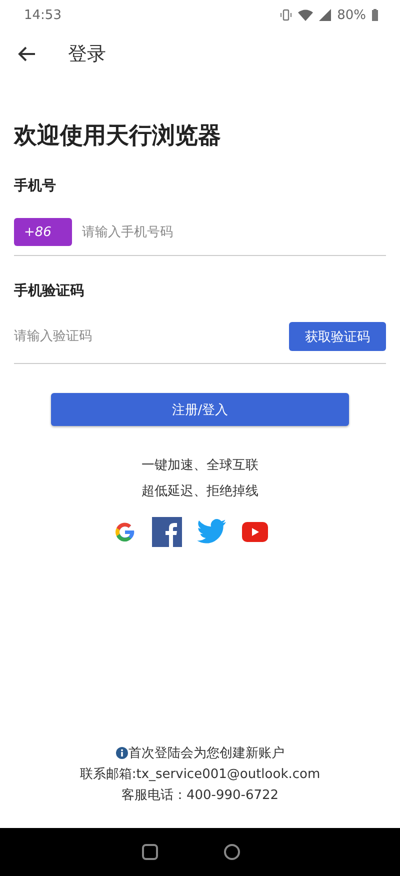  Describe the element at coordinates (35, 186) in the screenshot. I see `field-label: 手机号` at that location.